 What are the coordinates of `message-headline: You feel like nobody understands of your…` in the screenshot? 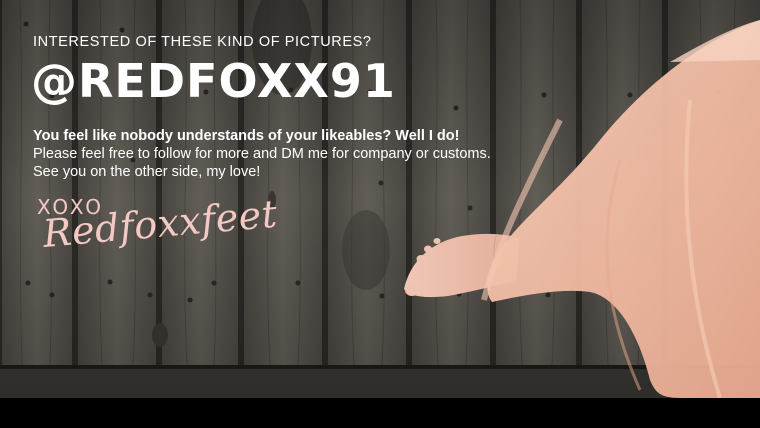 It's located at (246, 136).